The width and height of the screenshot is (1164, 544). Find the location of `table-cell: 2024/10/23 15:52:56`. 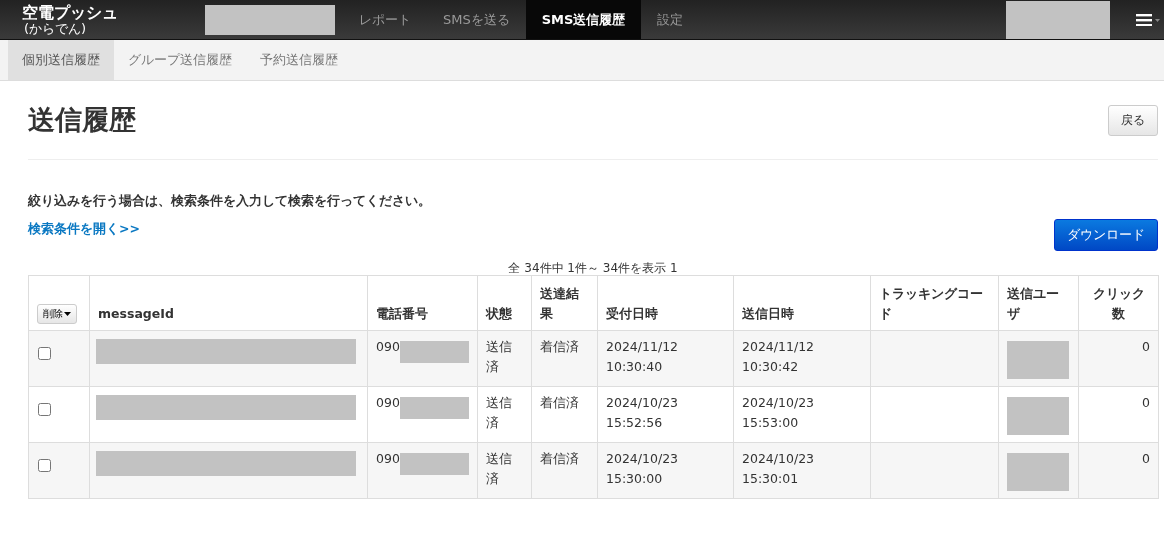

table-cell: 2024/10/23 15:52:56 is located at coordinates (642, 412).